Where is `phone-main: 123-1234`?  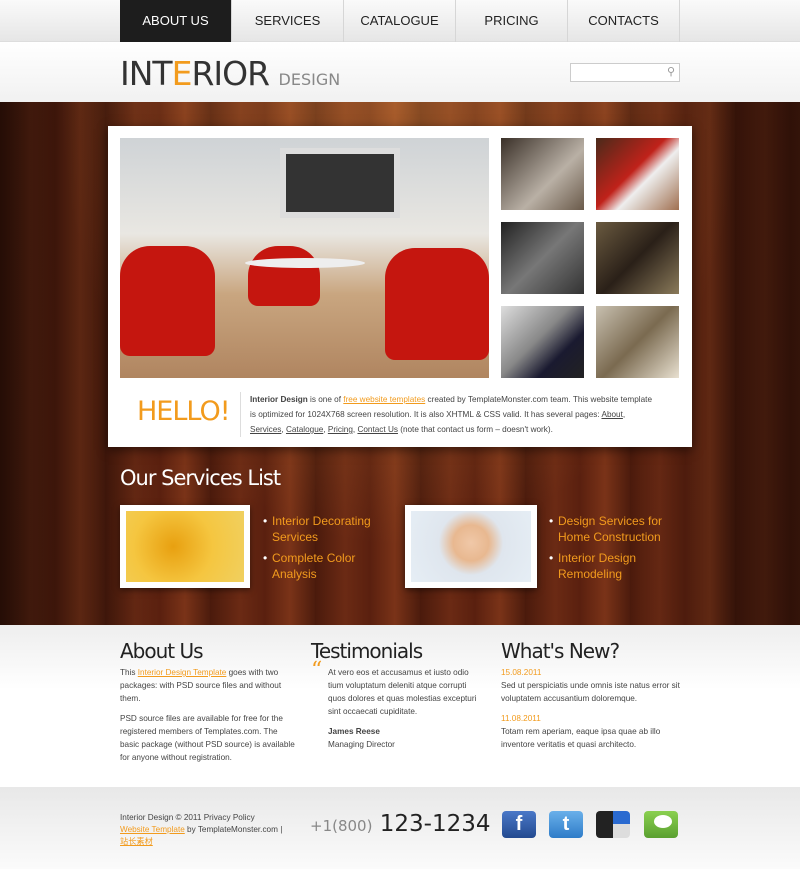
phone-main: 123-1234 is located at coordinates (435, 824).